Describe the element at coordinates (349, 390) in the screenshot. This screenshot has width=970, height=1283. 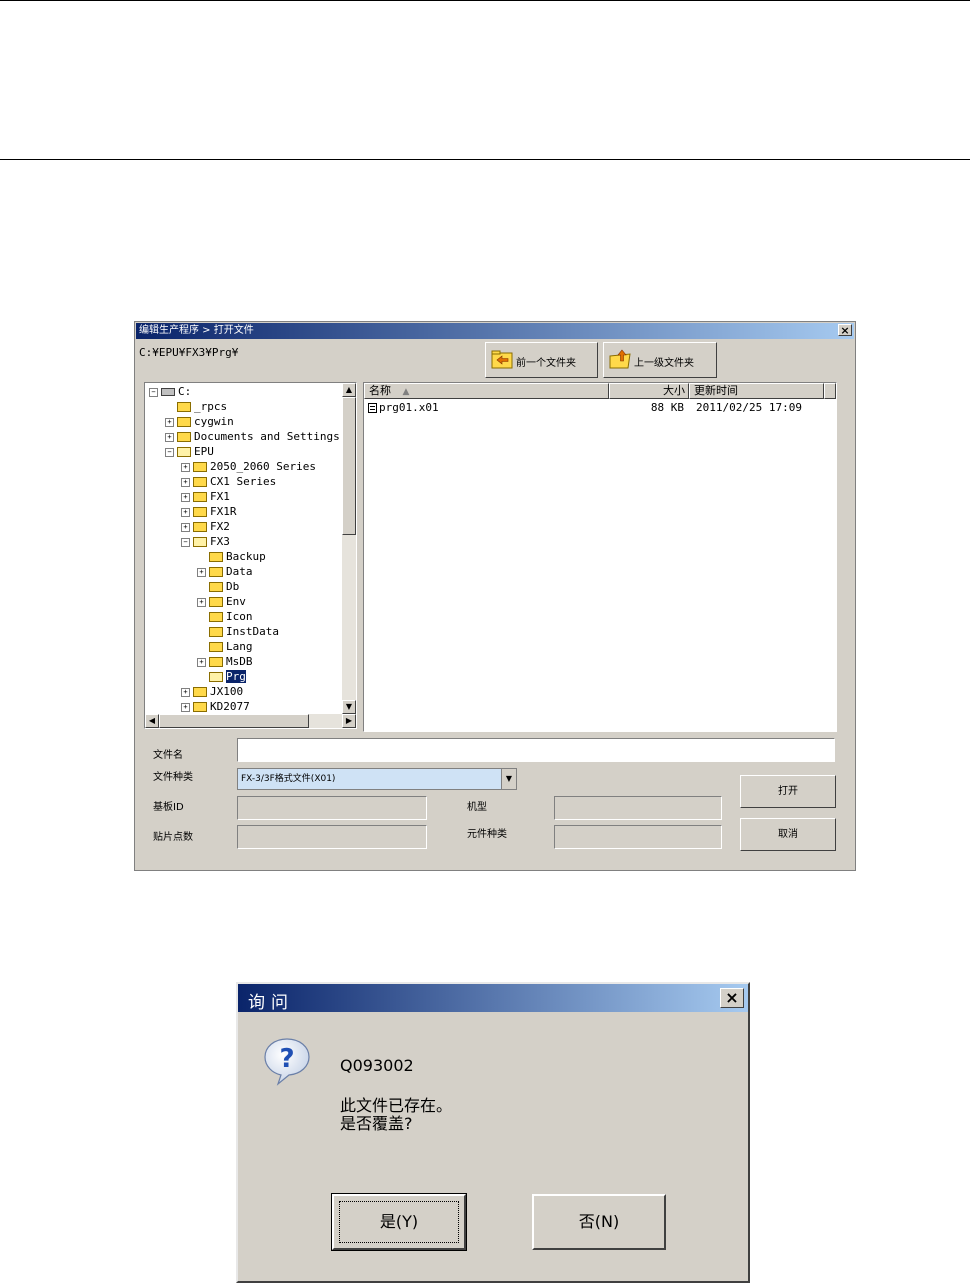
I see `scroll-up-arrow: ▲` at that location.